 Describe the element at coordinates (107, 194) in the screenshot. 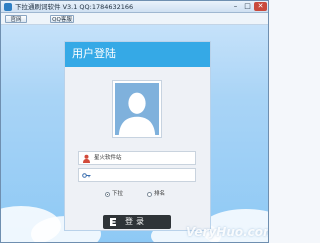

I see `radio-checked-icon` at that location.